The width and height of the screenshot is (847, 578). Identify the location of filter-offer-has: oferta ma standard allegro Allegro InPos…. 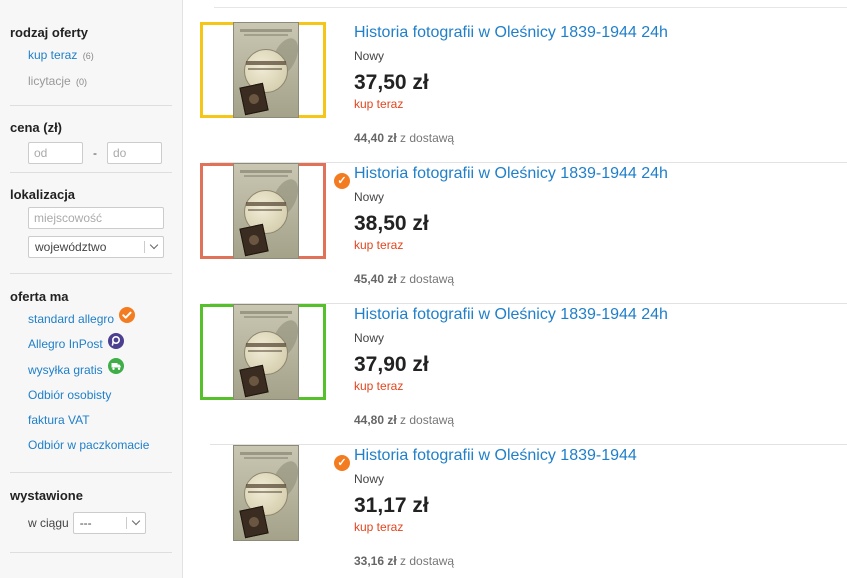
(91, 373).